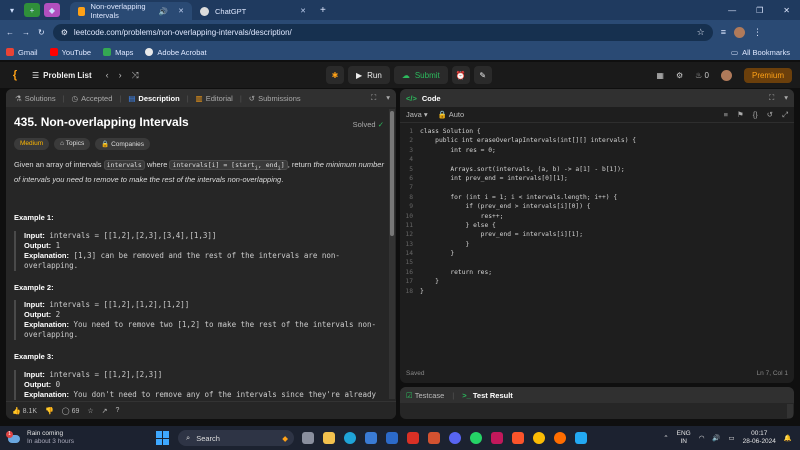  I want to click on help-icon: ?, so click(118, 410).